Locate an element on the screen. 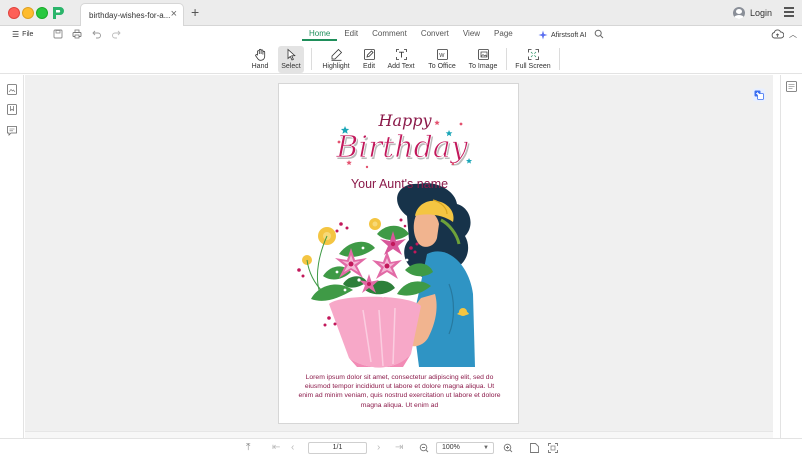  comments-icon is located at coordinates (12, 130).